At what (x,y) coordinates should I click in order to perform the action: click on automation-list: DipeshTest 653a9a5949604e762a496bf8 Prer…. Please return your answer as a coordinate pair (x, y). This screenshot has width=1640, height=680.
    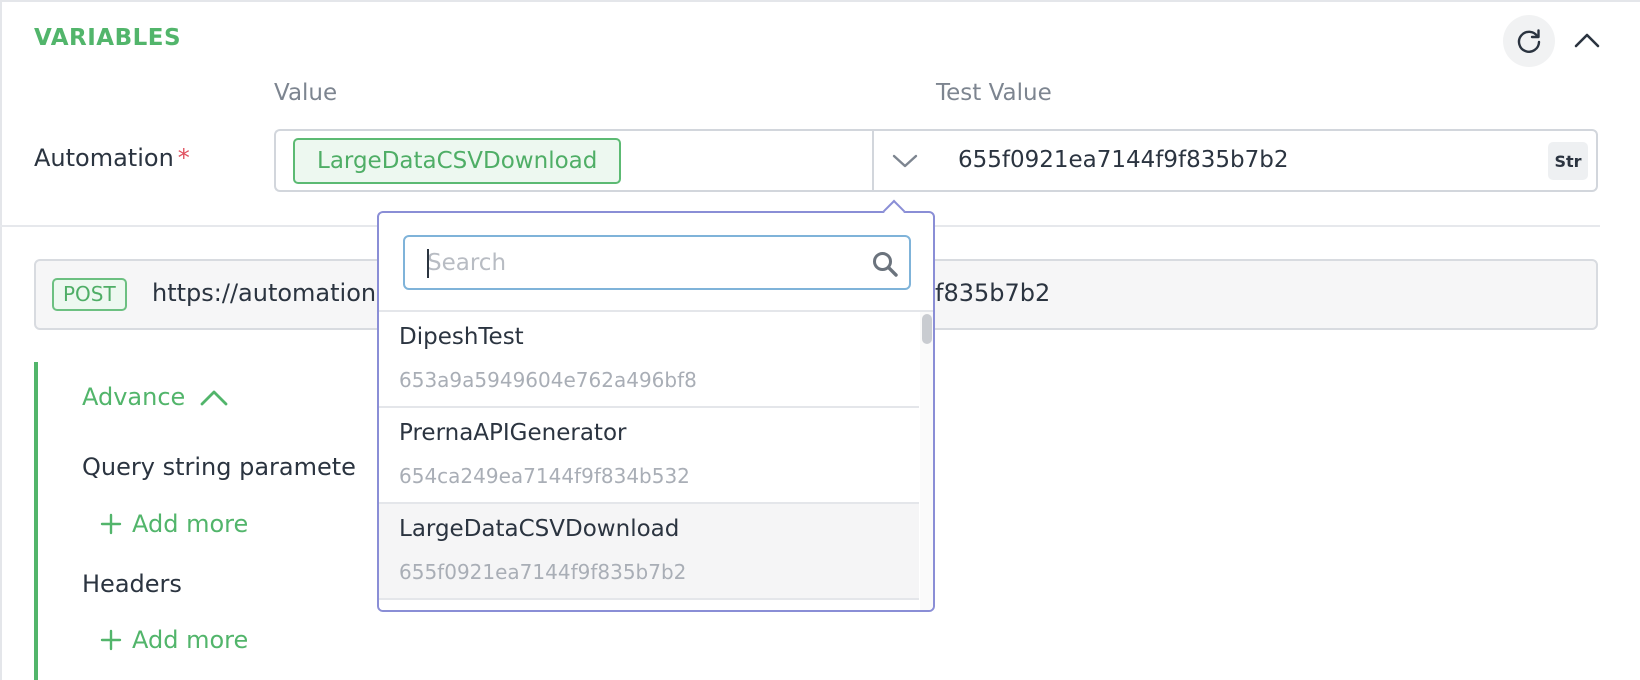
    Looking at the image, I should click on (649, 461).